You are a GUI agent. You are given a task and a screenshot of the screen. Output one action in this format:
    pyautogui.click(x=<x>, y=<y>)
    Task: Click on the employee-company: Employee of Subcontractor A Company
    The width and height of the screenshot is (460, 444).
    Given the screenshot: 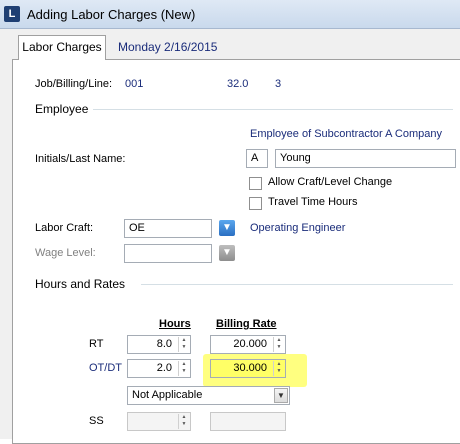 What is the action you would take?
    pyautogui.click(x=346, y=134)
    